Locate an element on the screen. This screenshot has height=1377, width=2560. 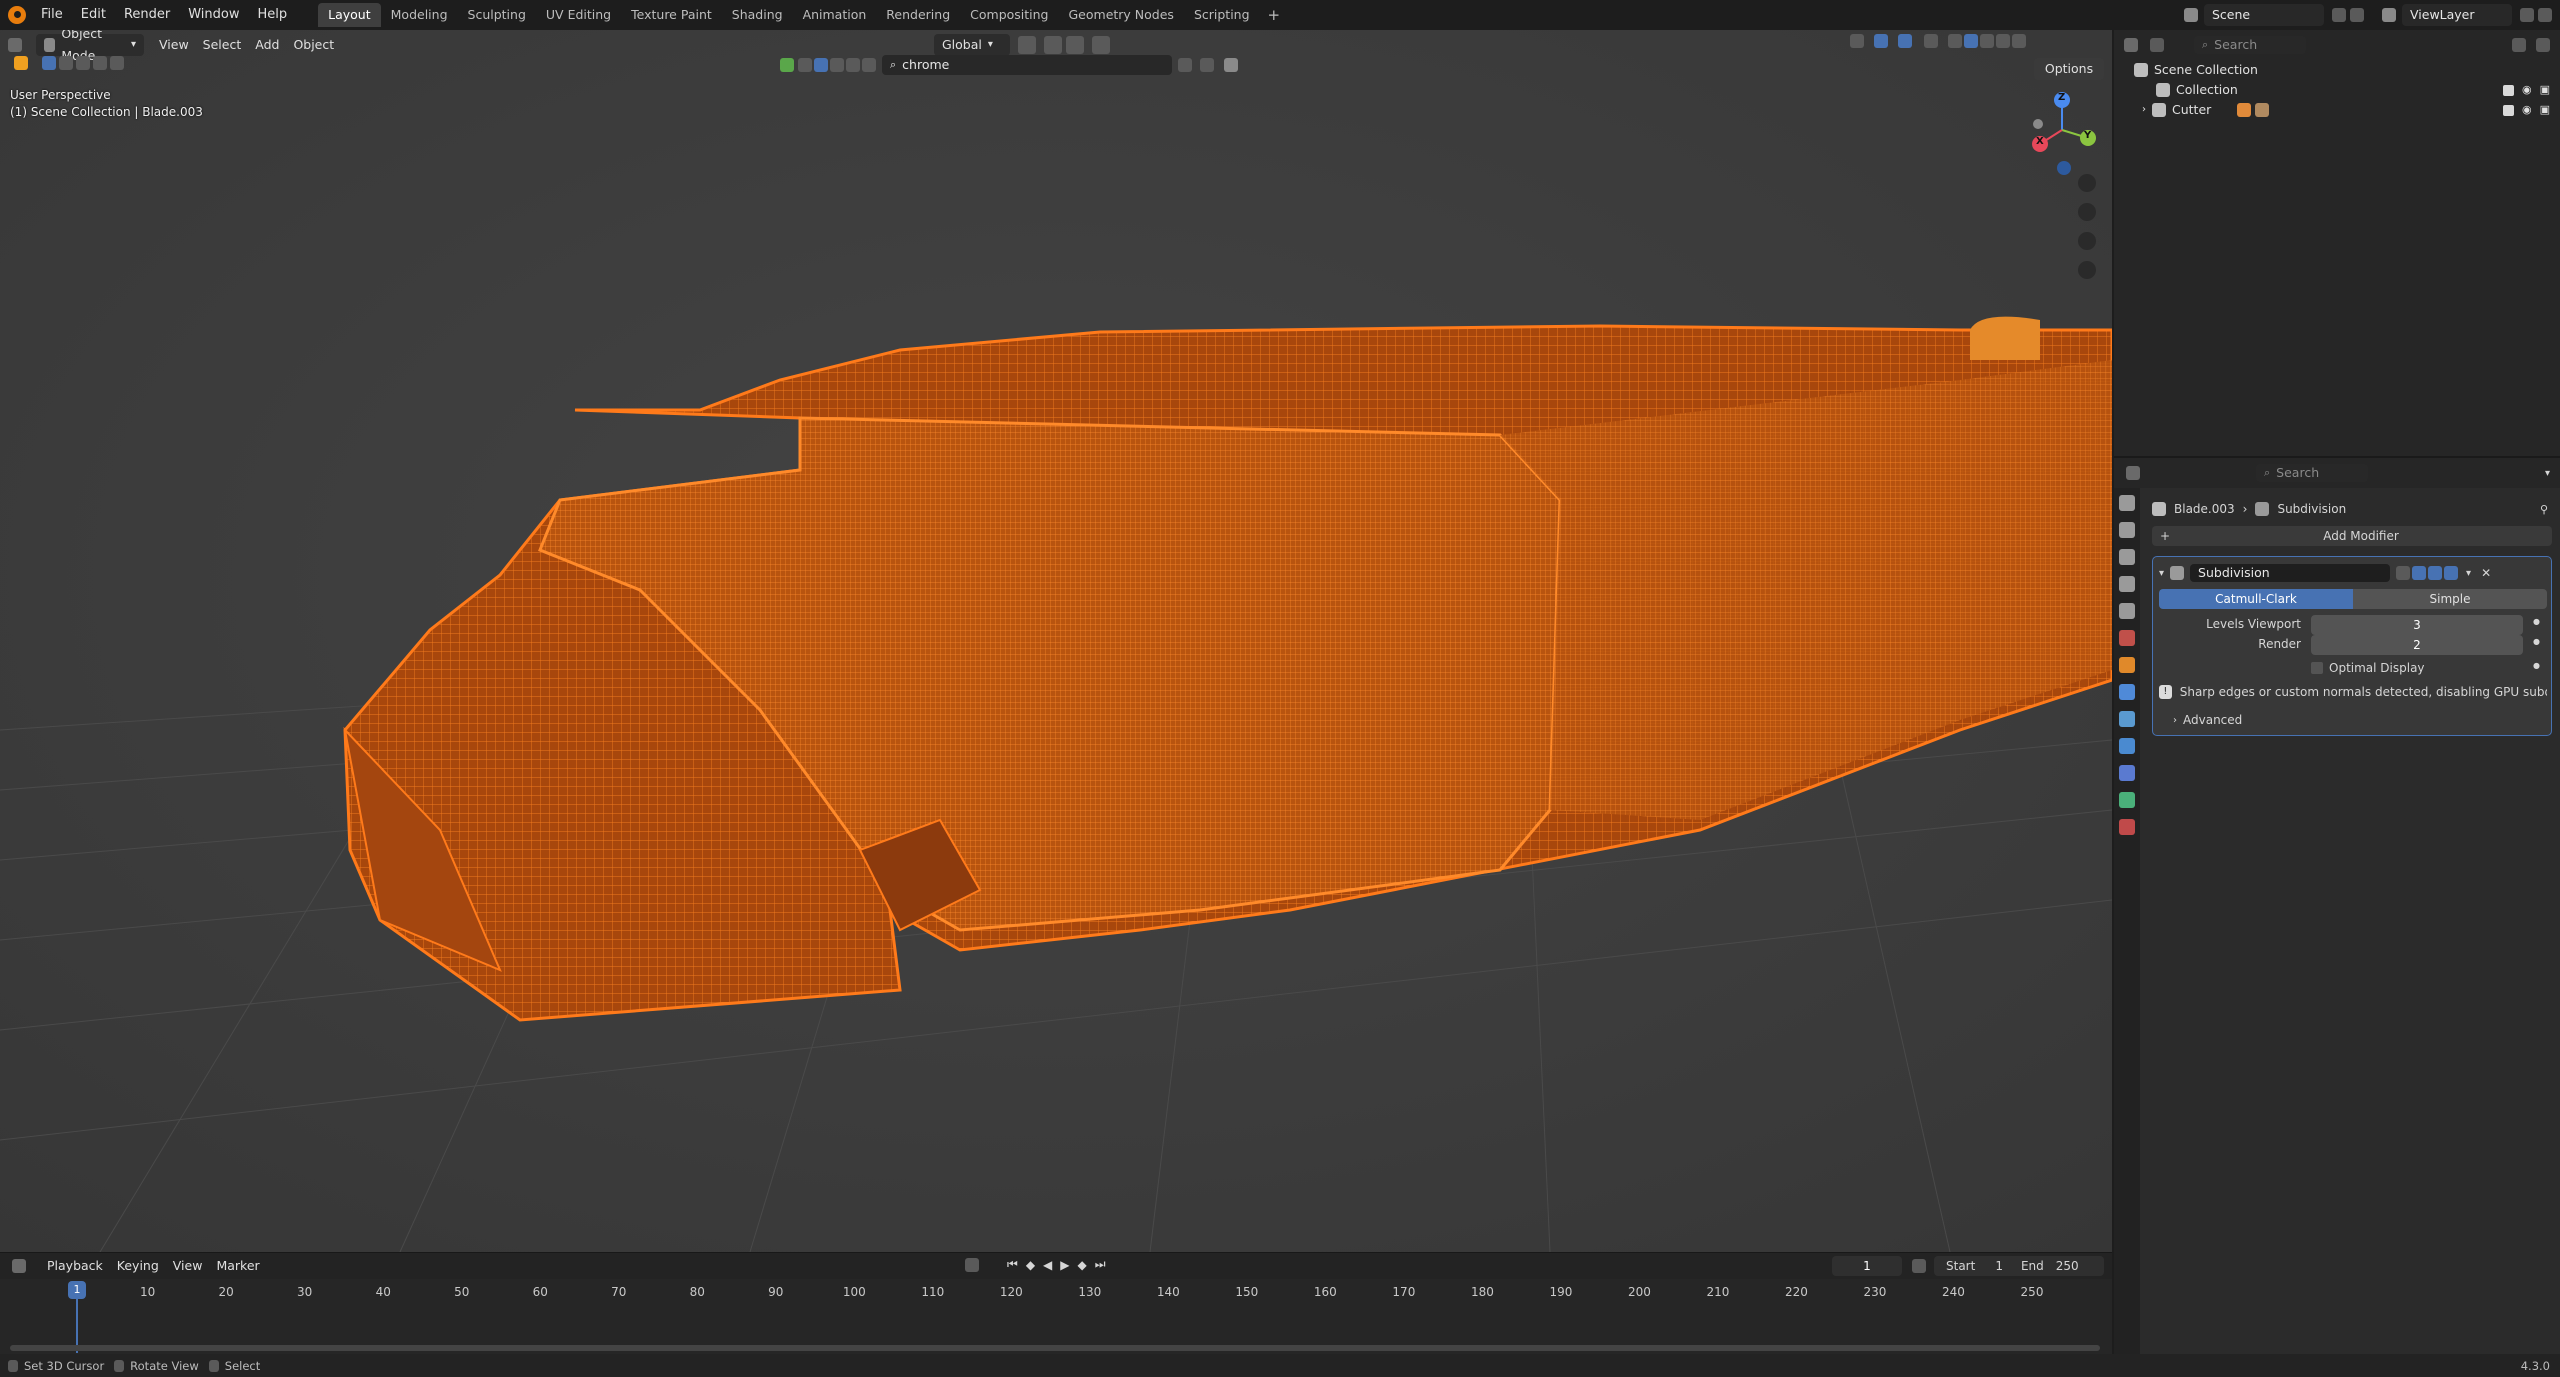
display-mode-icon is located at coordinates (2157, 45).